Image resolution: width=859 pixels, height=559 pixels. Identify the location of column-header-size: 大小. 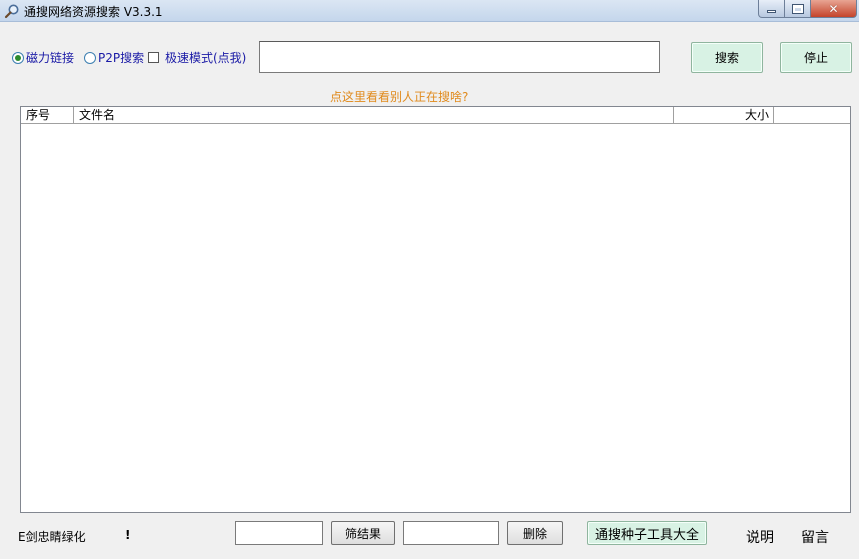
(724, 115).